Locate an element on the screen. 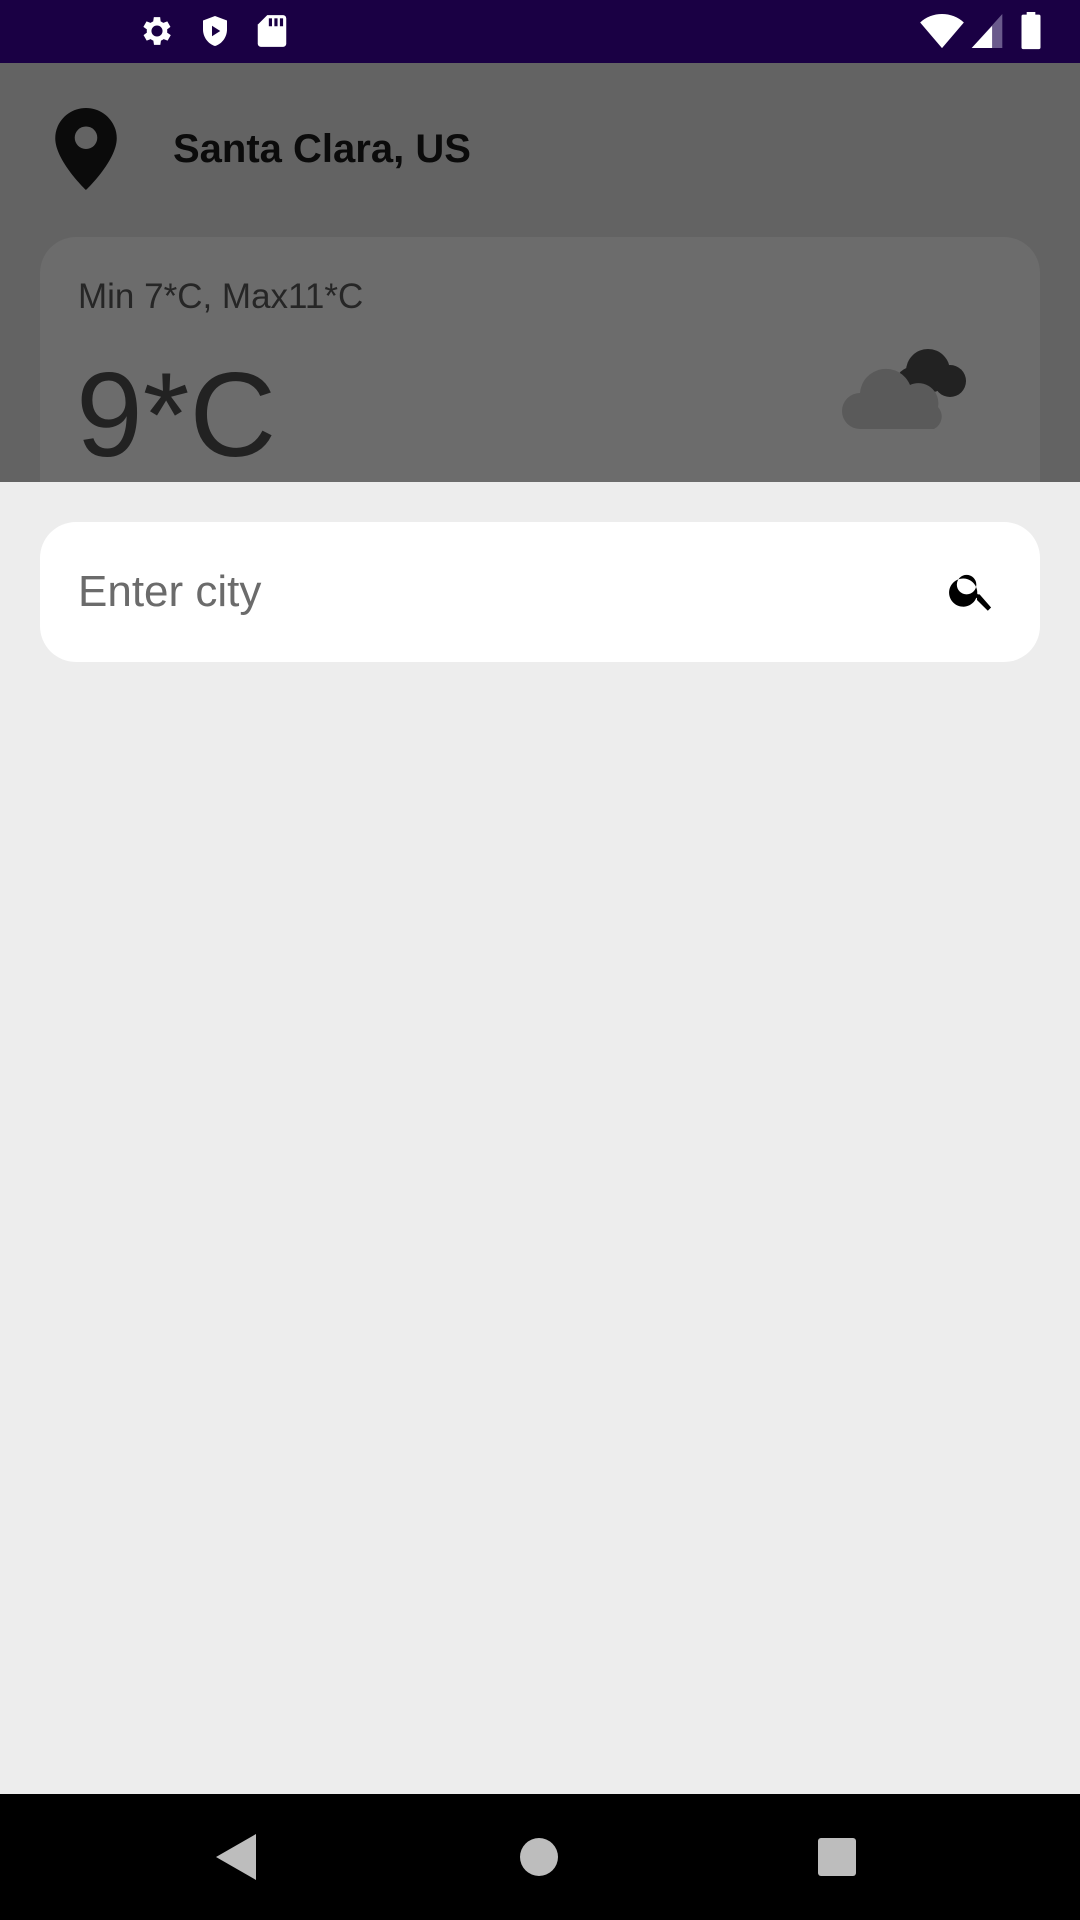 Image resolution: width=1080 pixels, height=1920 pixels. search-icon is located at coordinates (972, 592).